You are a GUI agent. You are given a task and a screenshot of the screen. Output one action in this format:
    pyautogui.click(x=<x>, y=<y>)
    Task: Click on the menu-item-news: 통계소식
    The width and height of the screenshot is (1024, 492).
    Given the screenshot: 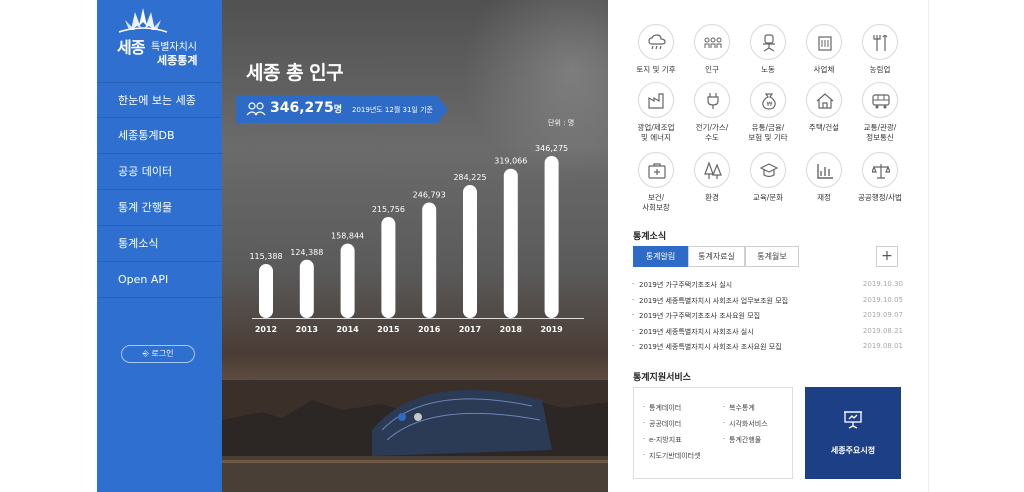 What is the action you would take?
    pyautogui.click(x=159, y=244)
    